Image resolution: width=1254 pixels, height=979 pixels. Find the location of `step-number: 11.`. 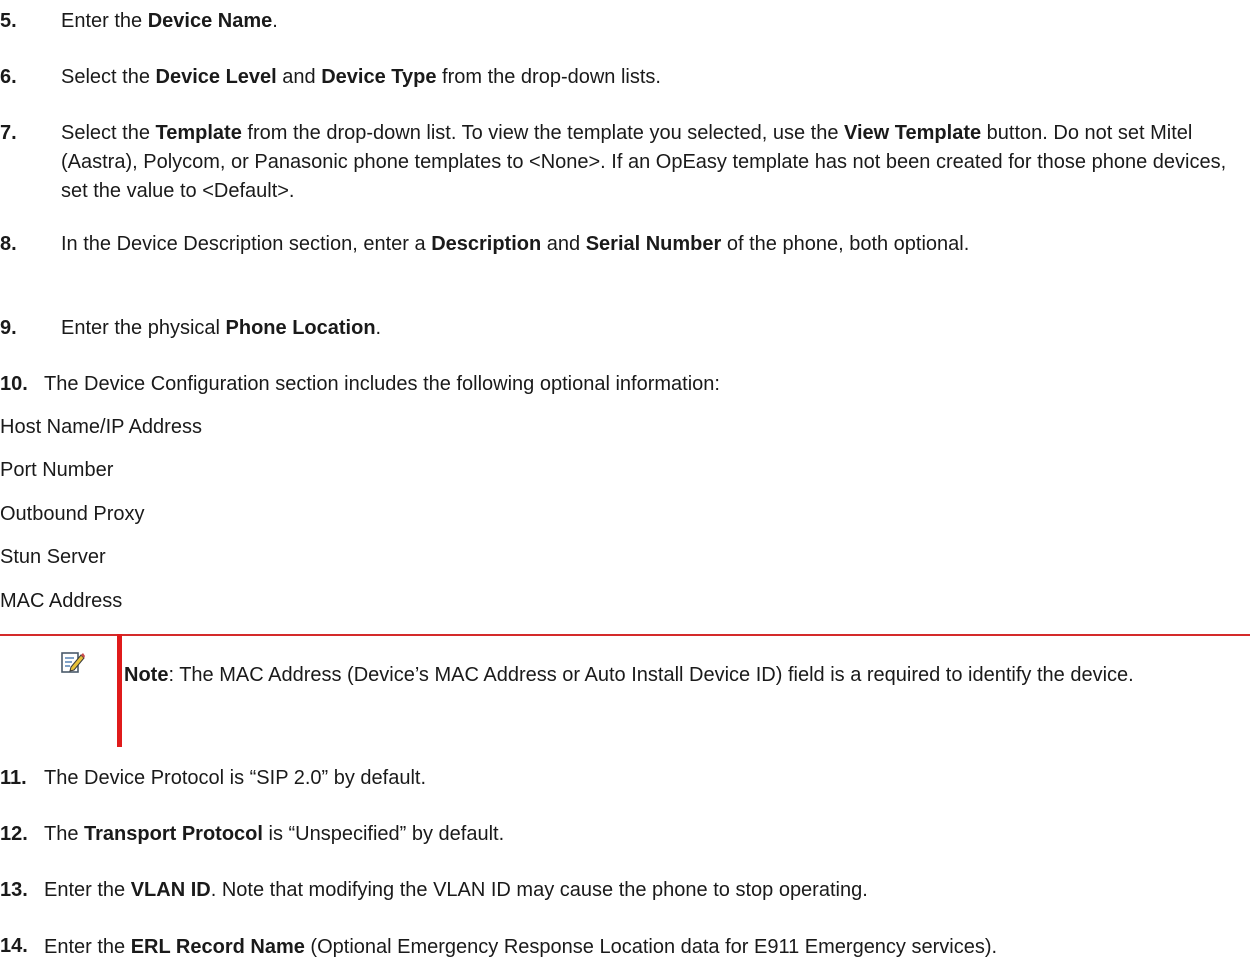

step-number: 11. is located at coordinates (13, 778).